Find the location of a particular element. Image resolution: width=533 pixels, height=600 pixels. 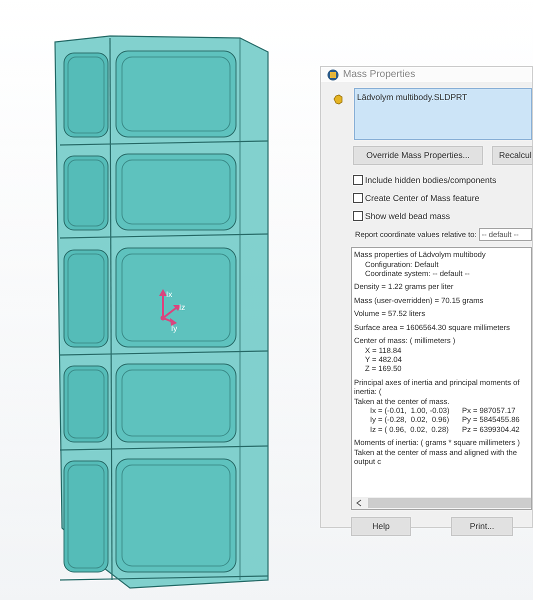

axis-label: Iy is located at coordinates (174, 328).